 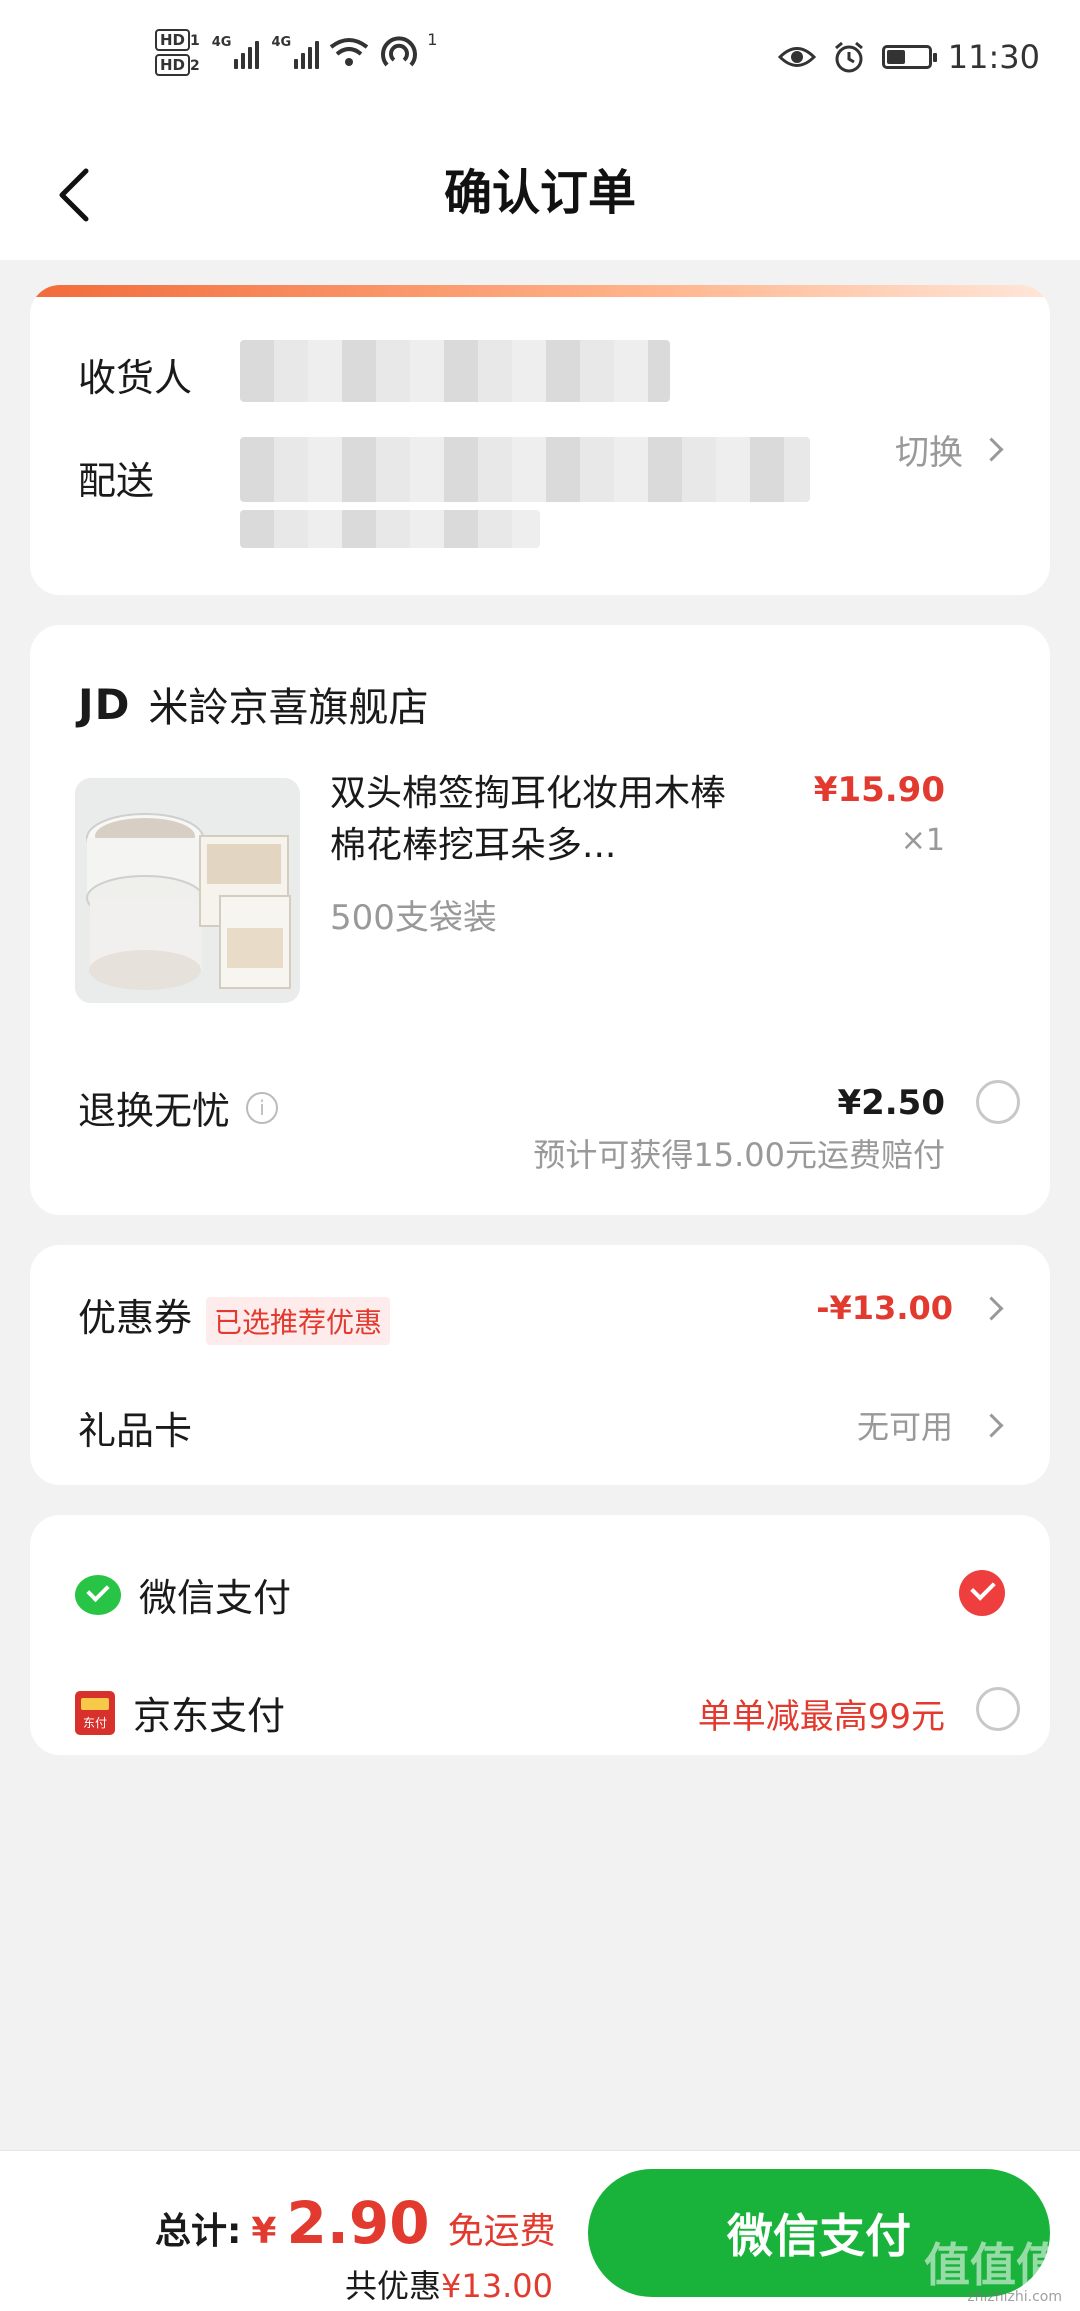 I want to click on product-price: ¥15.90, so click(x=879, y=790).